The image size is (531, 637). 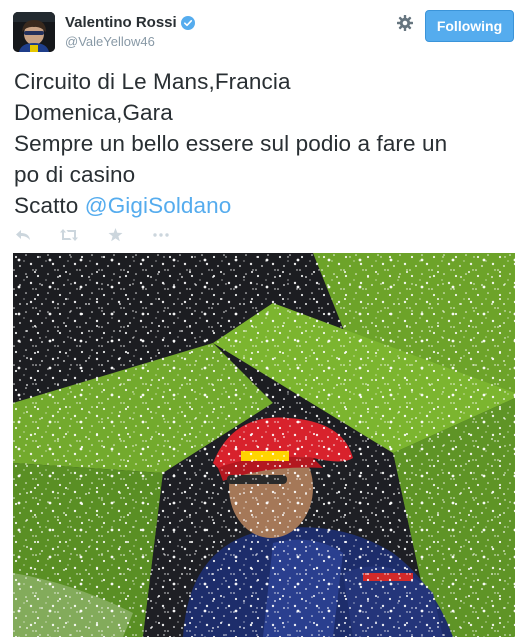 I want to click on star-icon, so click(x=115, y=235).